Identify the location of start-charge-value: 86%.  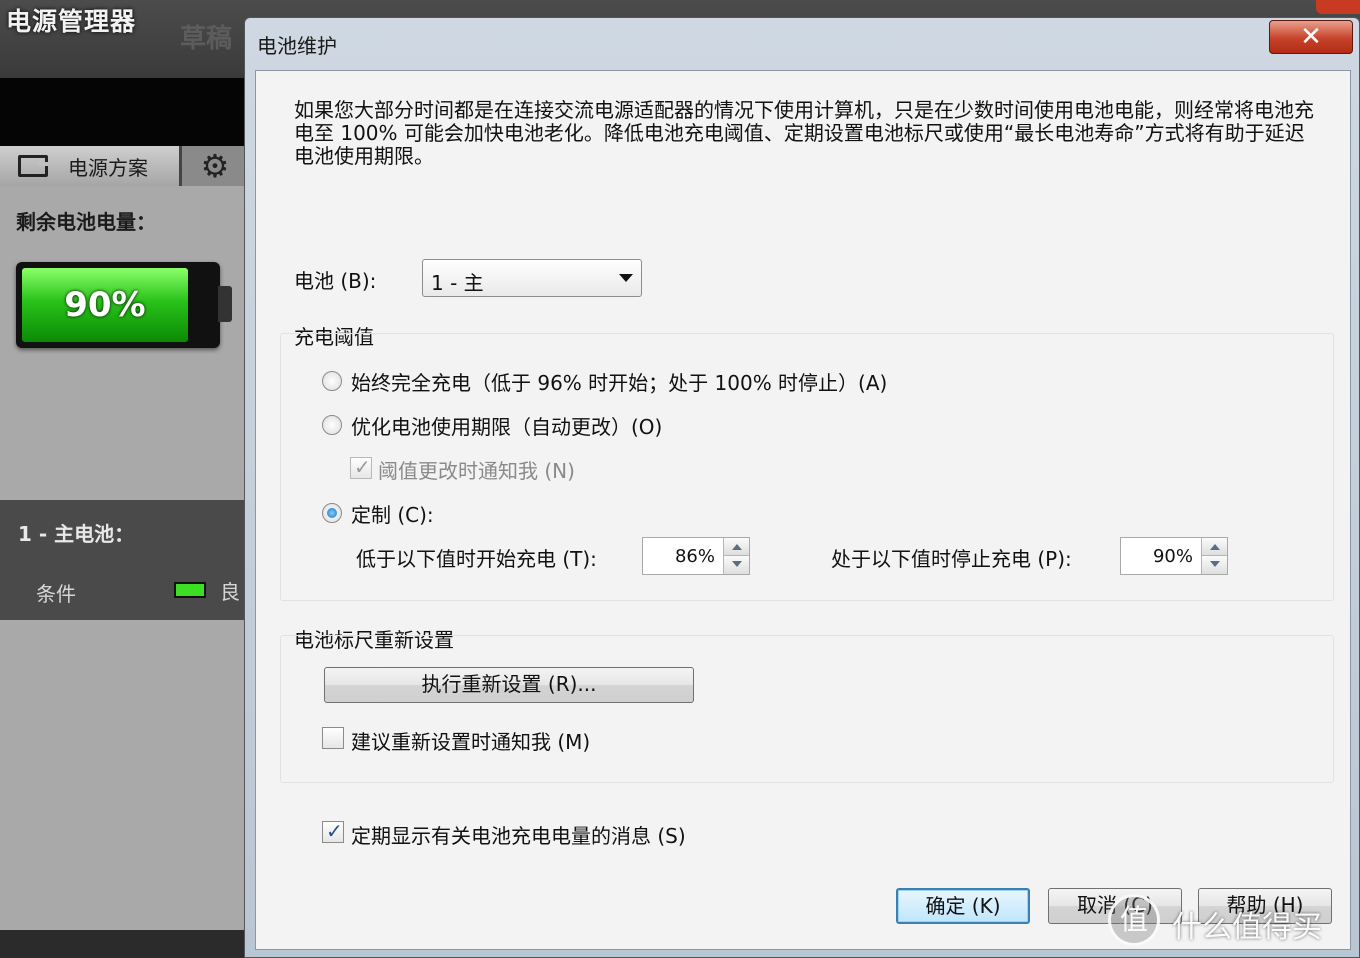
(694, 556).